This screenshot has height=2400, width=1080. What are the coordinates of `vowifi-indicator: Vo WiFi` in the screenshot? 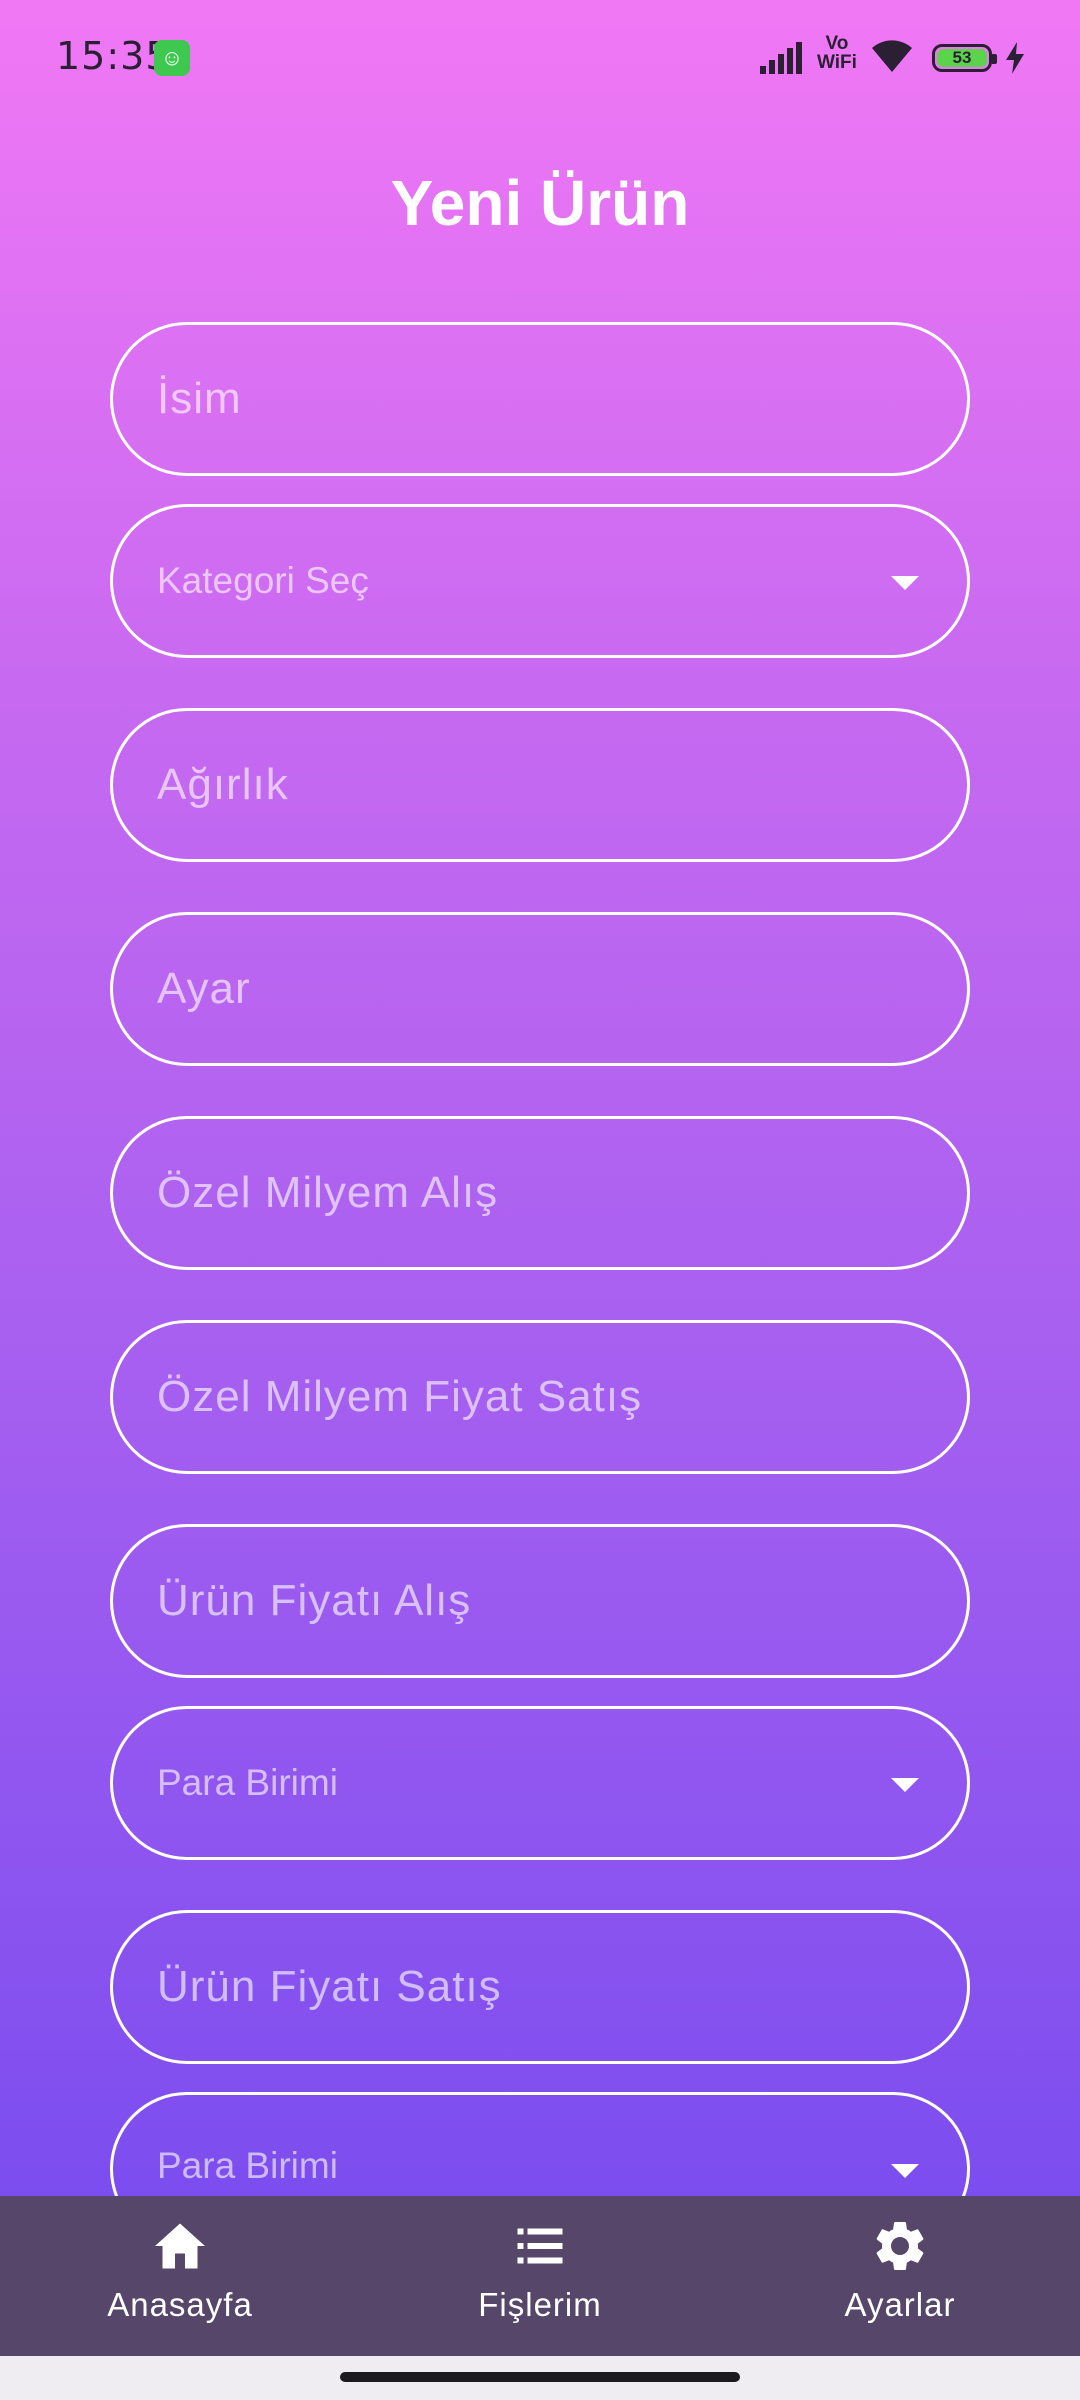 It's located at (837, 53).